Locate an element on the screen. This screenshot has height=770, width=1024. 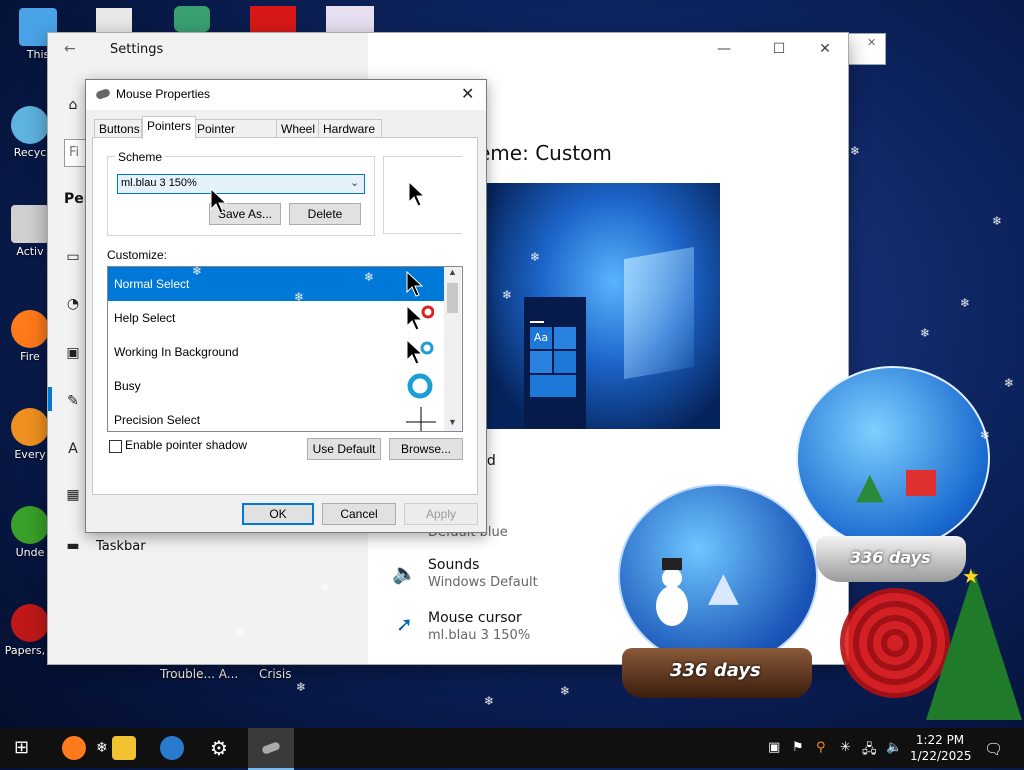
start-icon: ▦ is located at coordinates (73, 496).